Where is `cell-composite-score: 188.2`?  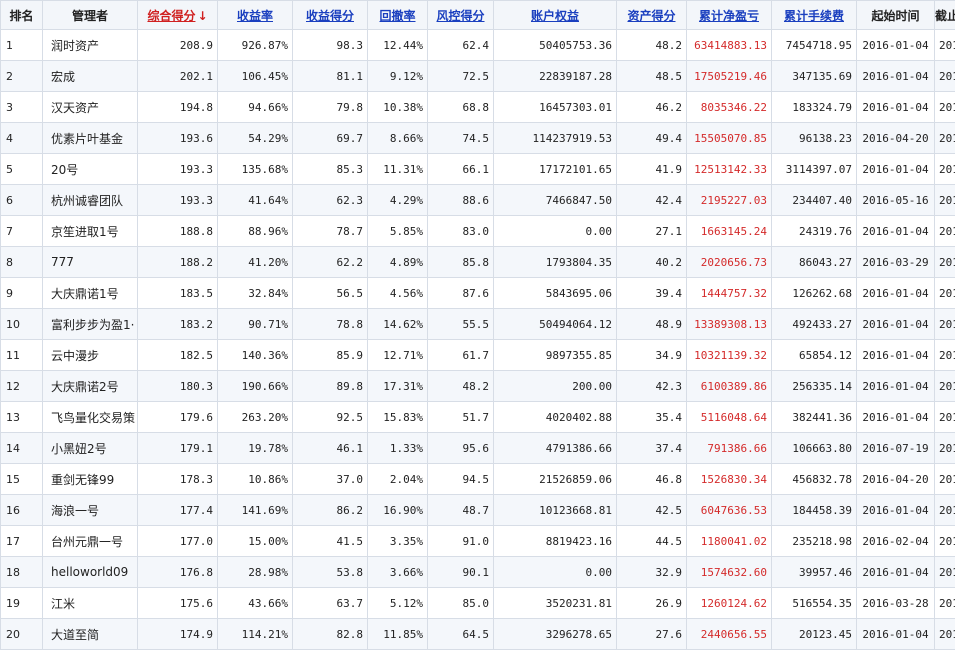 cell-composite-score: 188.2 is located at coordinates (178, 262).